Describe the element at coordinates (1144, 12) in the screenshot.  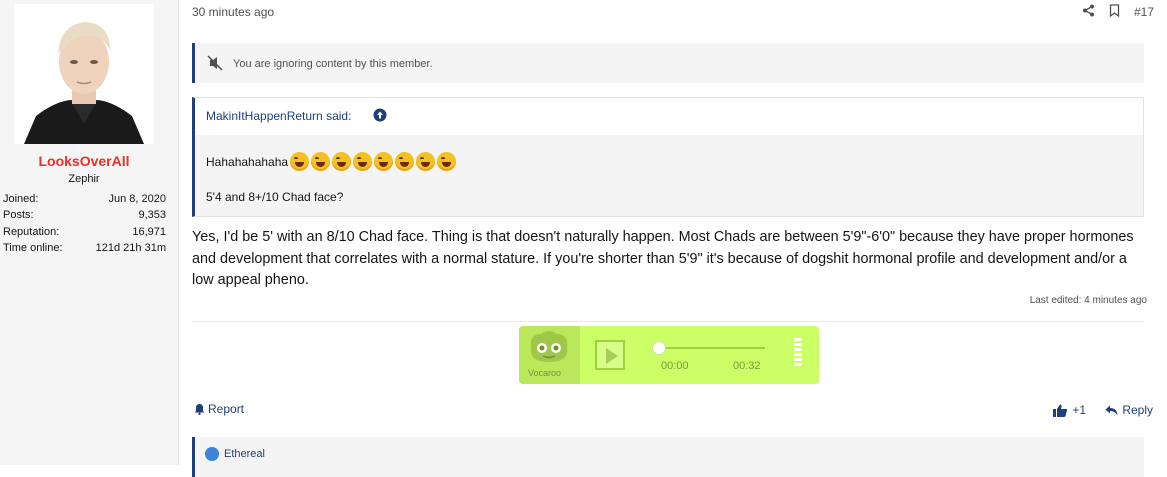
I see `post-number: #17` at that location.